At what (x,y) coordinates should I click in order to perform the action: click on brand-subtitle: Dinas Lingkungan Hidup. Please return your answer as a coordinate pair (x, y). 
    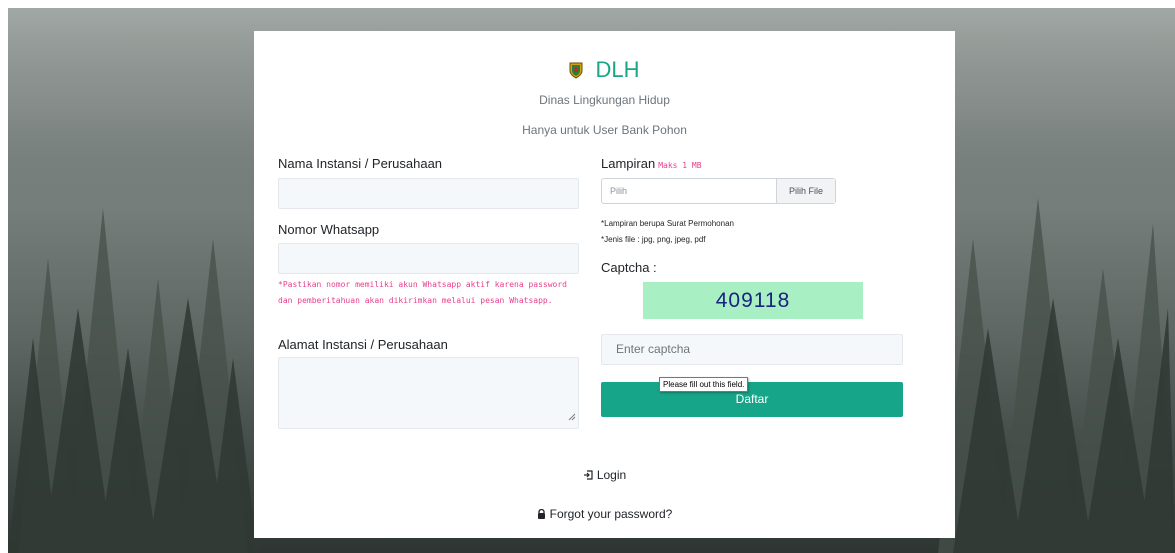
    Looking at the image, I should click on (604, 100).